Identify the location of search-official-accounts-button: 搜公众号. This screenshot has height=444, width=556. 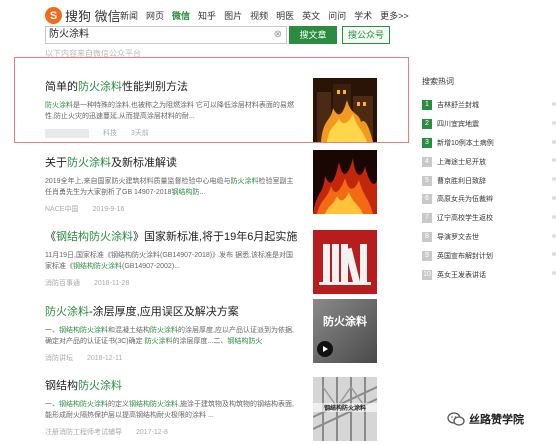
(366, 35).